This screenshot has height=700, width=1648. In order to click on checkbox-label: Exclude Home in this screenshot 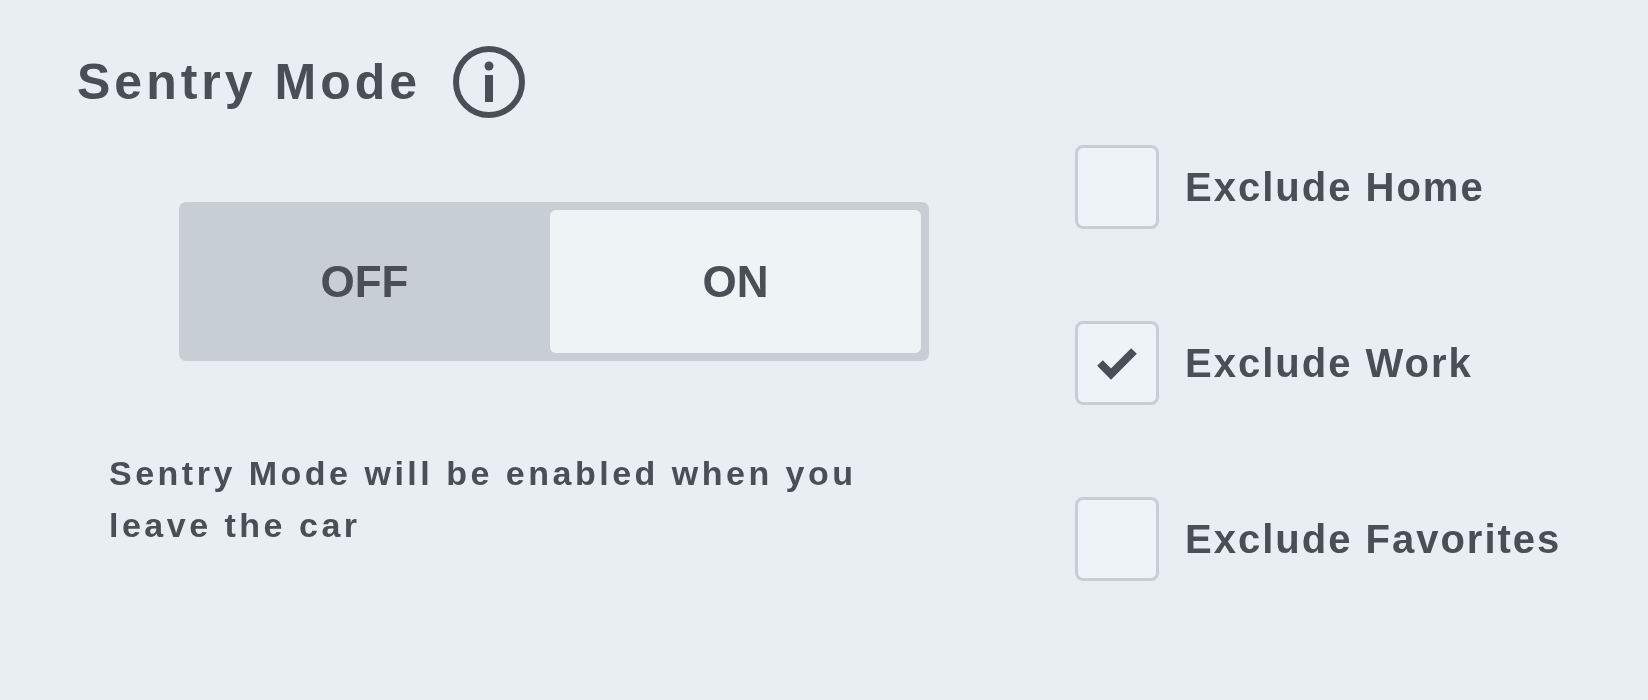, I will do `click(1335, 187)`.